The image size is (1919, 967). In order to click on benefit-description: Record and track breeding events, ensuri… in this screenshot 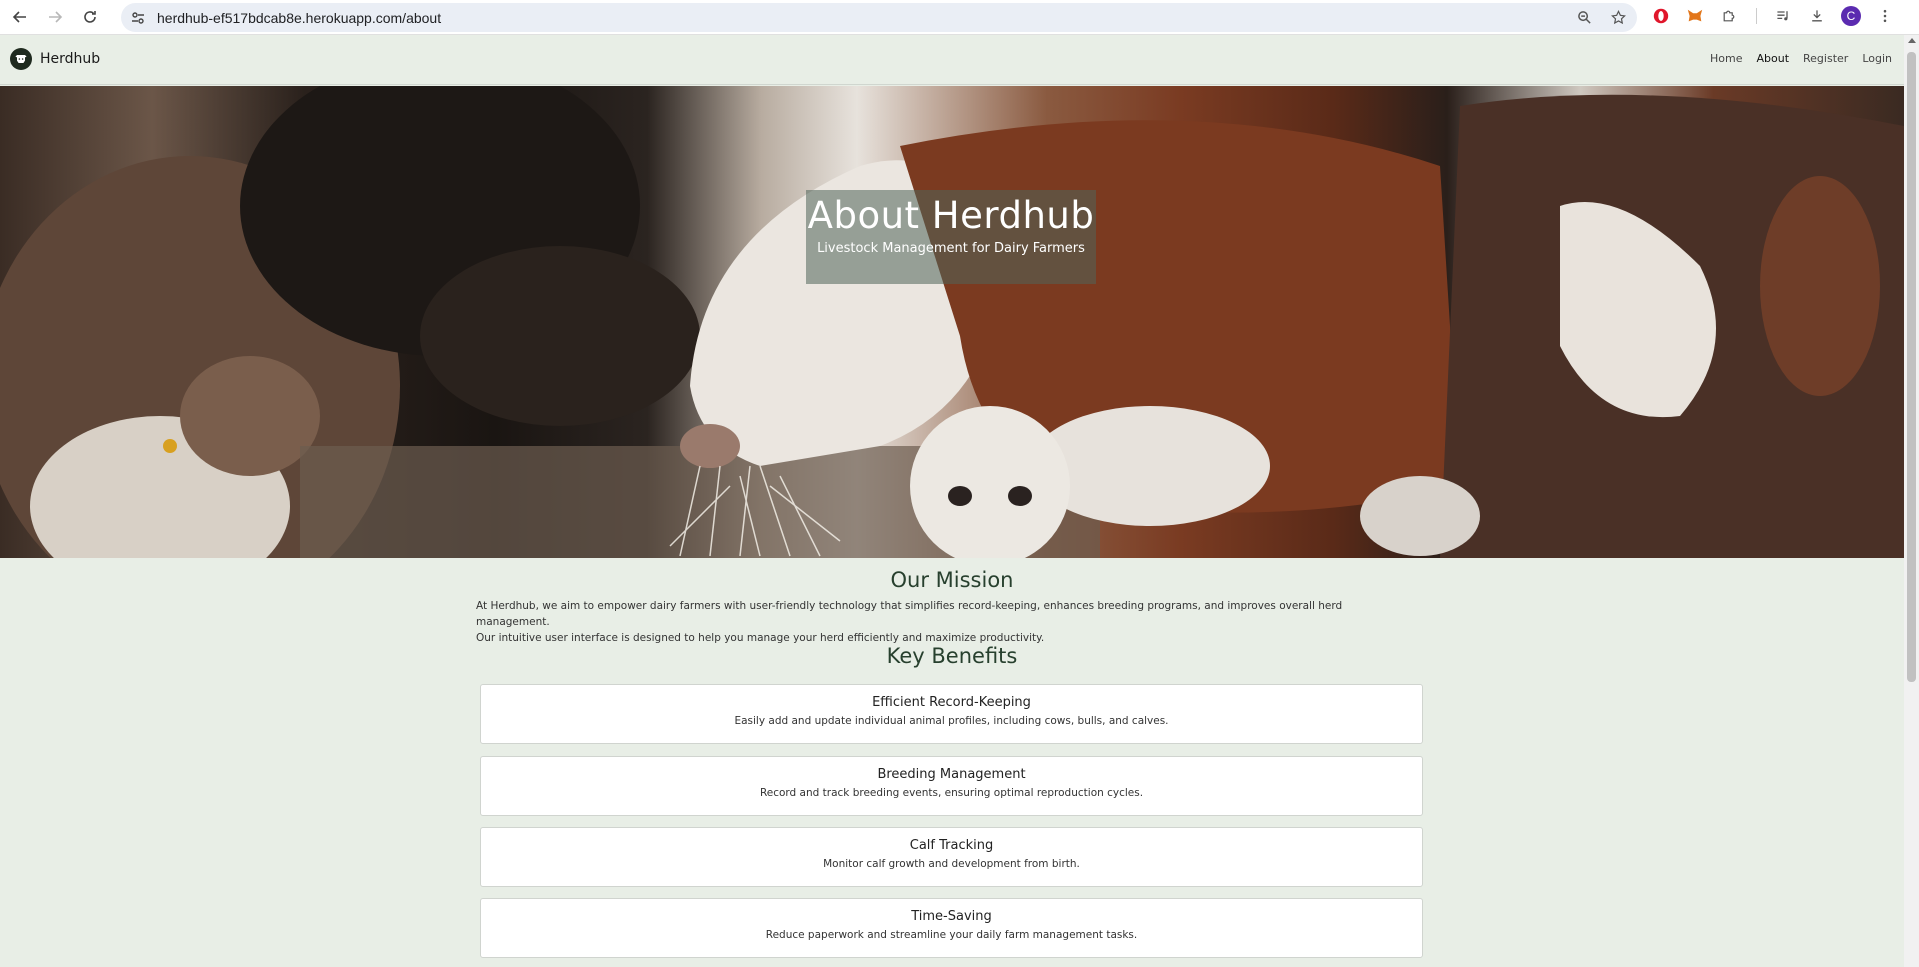, I will do `click(951, 793)`.